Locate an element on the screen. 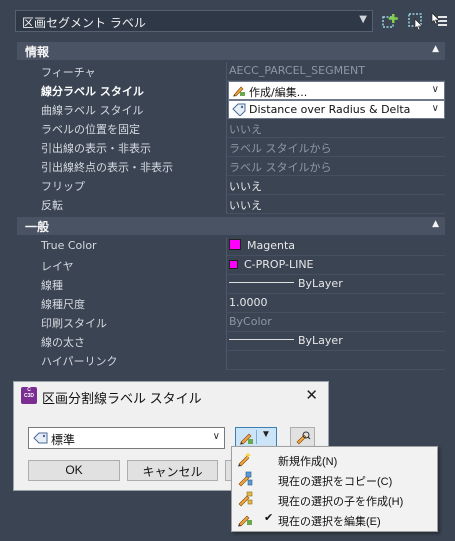 Image resolution: width=455 pixels, height=541 pixels. top-bar: 区画セグメント ラベル ▼ is located at coordinates (227, 20).